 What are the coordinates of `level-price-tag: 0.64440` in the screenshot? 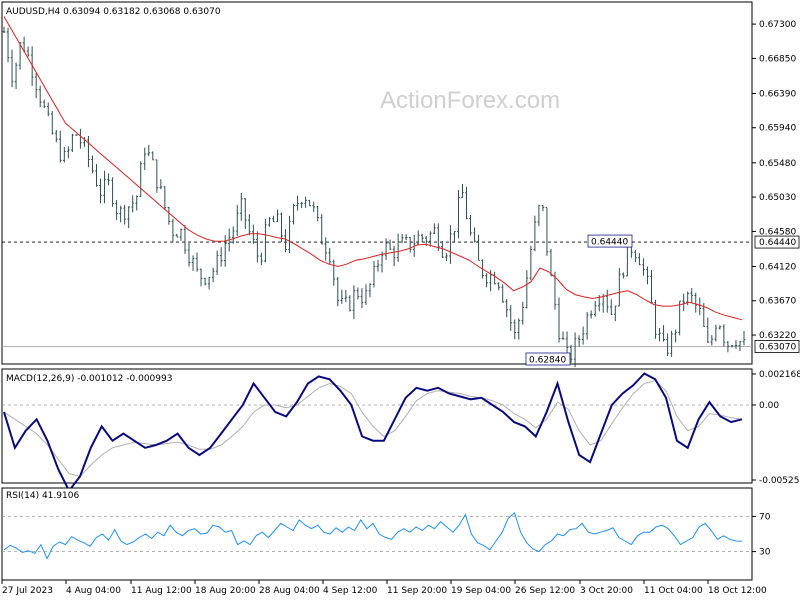 It's located at (777, 243).